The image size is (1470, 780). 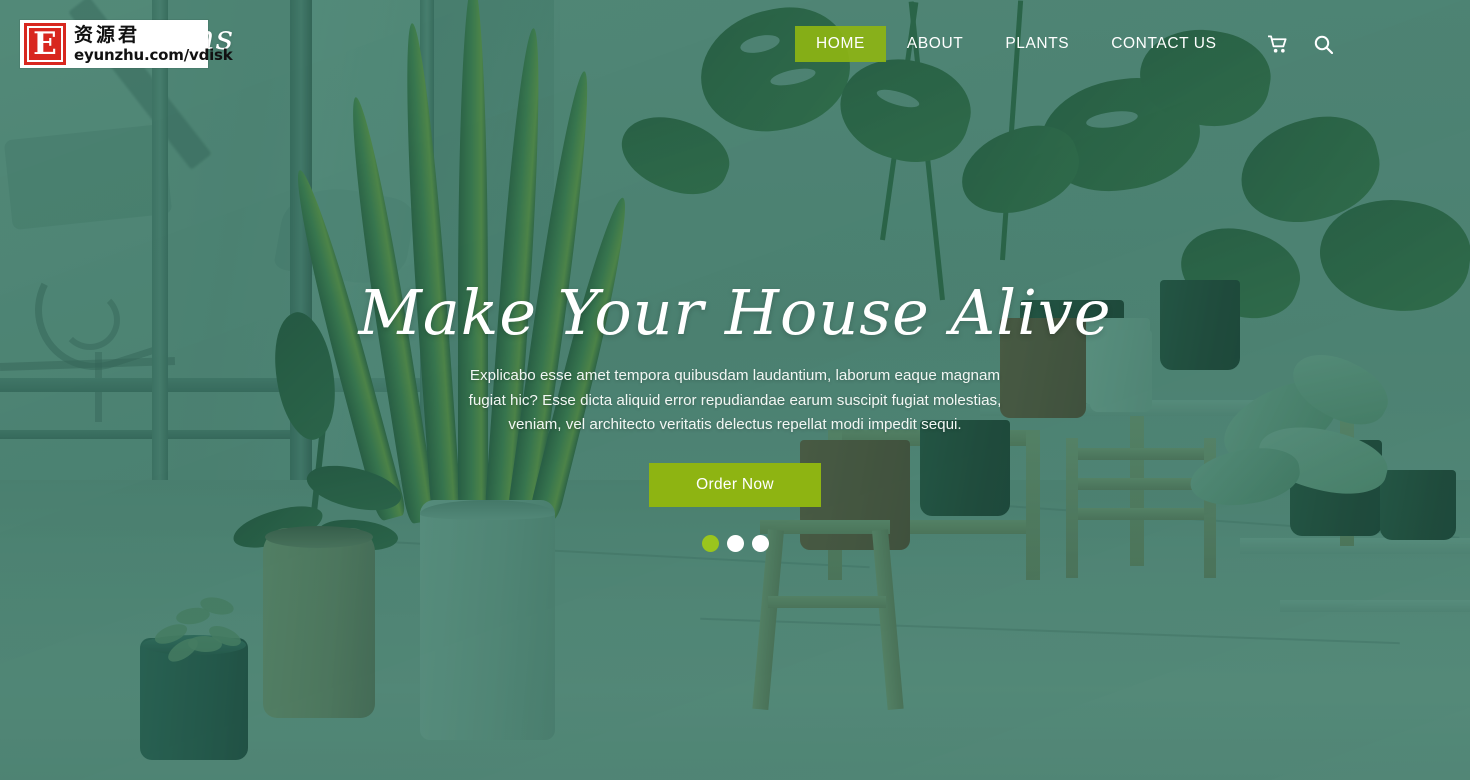 What do you see at coordinates (1324, 44) in the screenshot?
I see `search-icon` at bounding box center [1324, 44].